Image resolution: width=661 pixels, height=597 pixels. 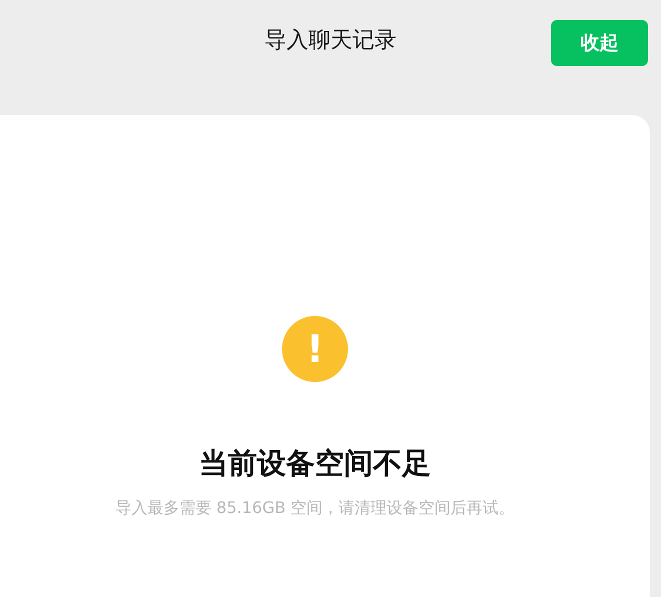 I want to click on notice-title: 当前设备空间不足, so click(x=315, y=463).